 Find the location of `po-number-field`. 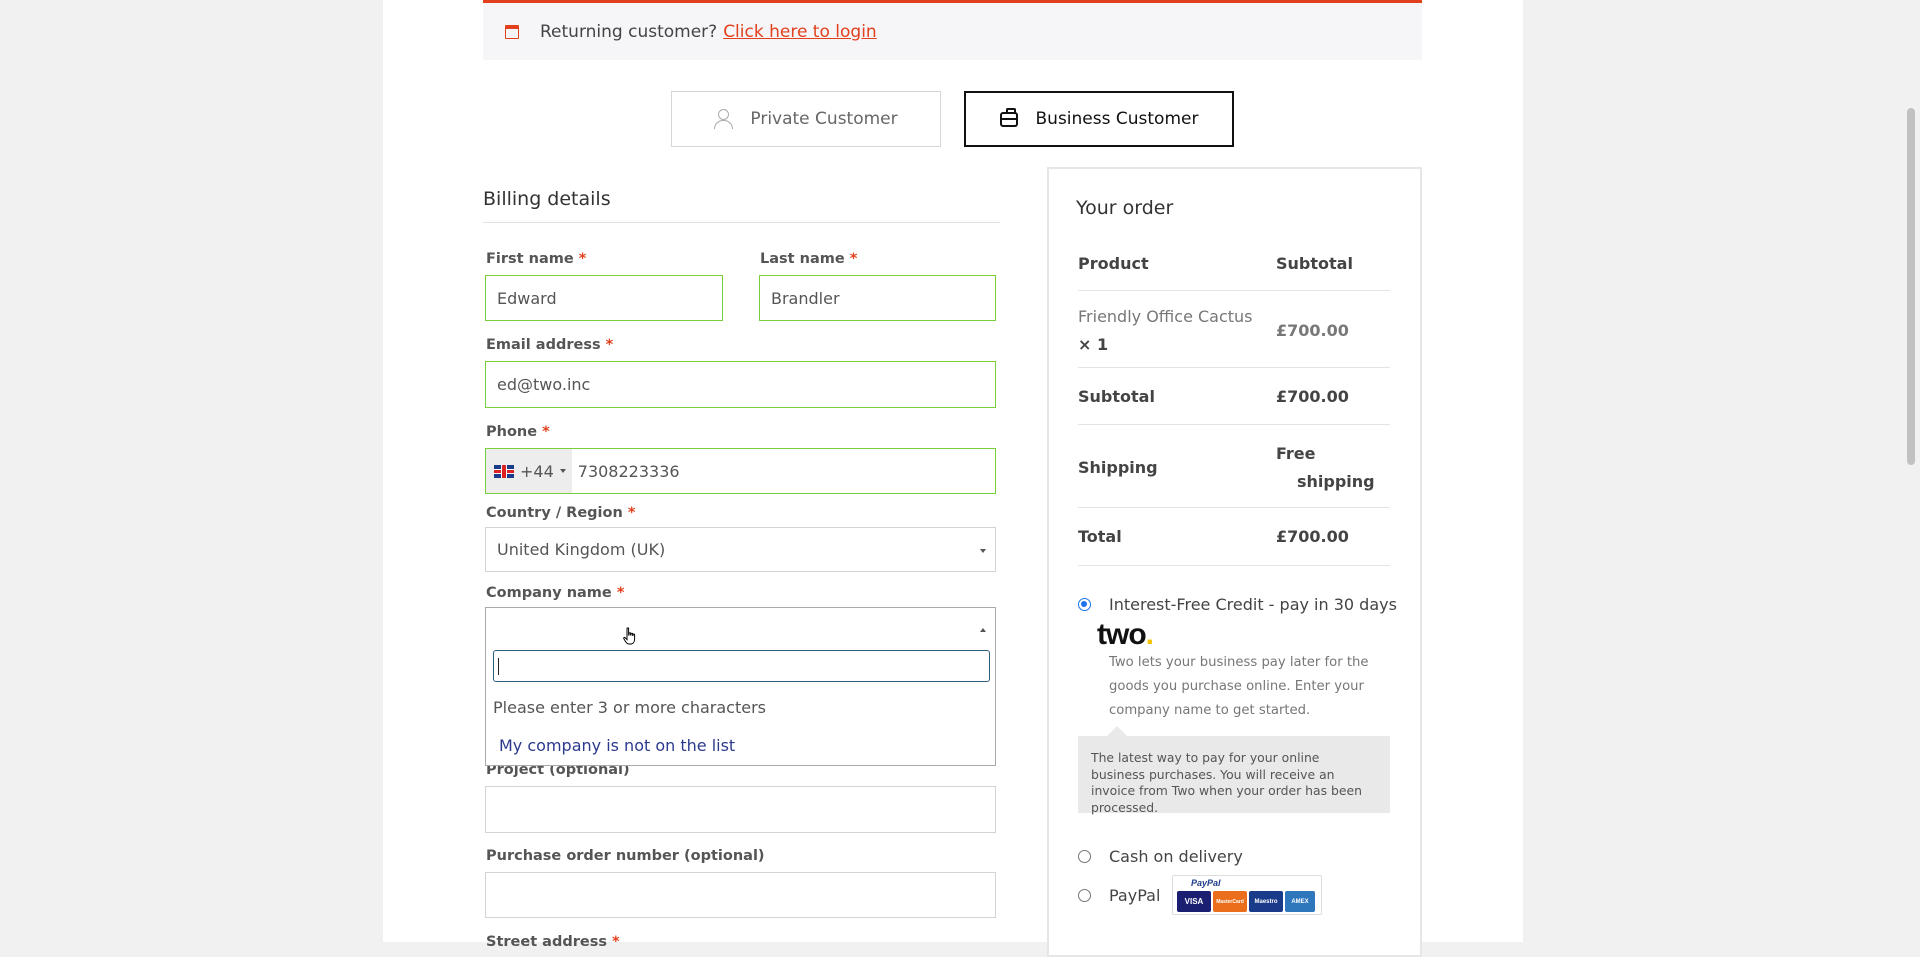

po-number-field is located at coordinates (740, 895).